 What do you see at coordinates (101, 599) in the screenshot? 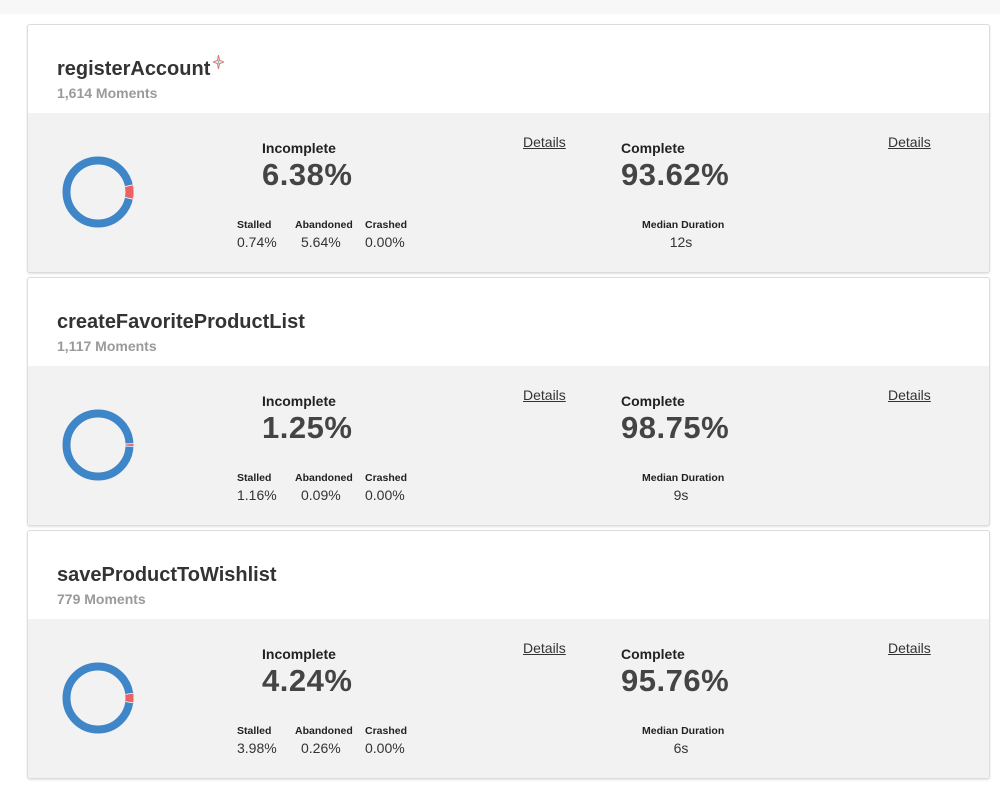
I see `moments-count: 779 Moments` at bounding box center [101, 599].